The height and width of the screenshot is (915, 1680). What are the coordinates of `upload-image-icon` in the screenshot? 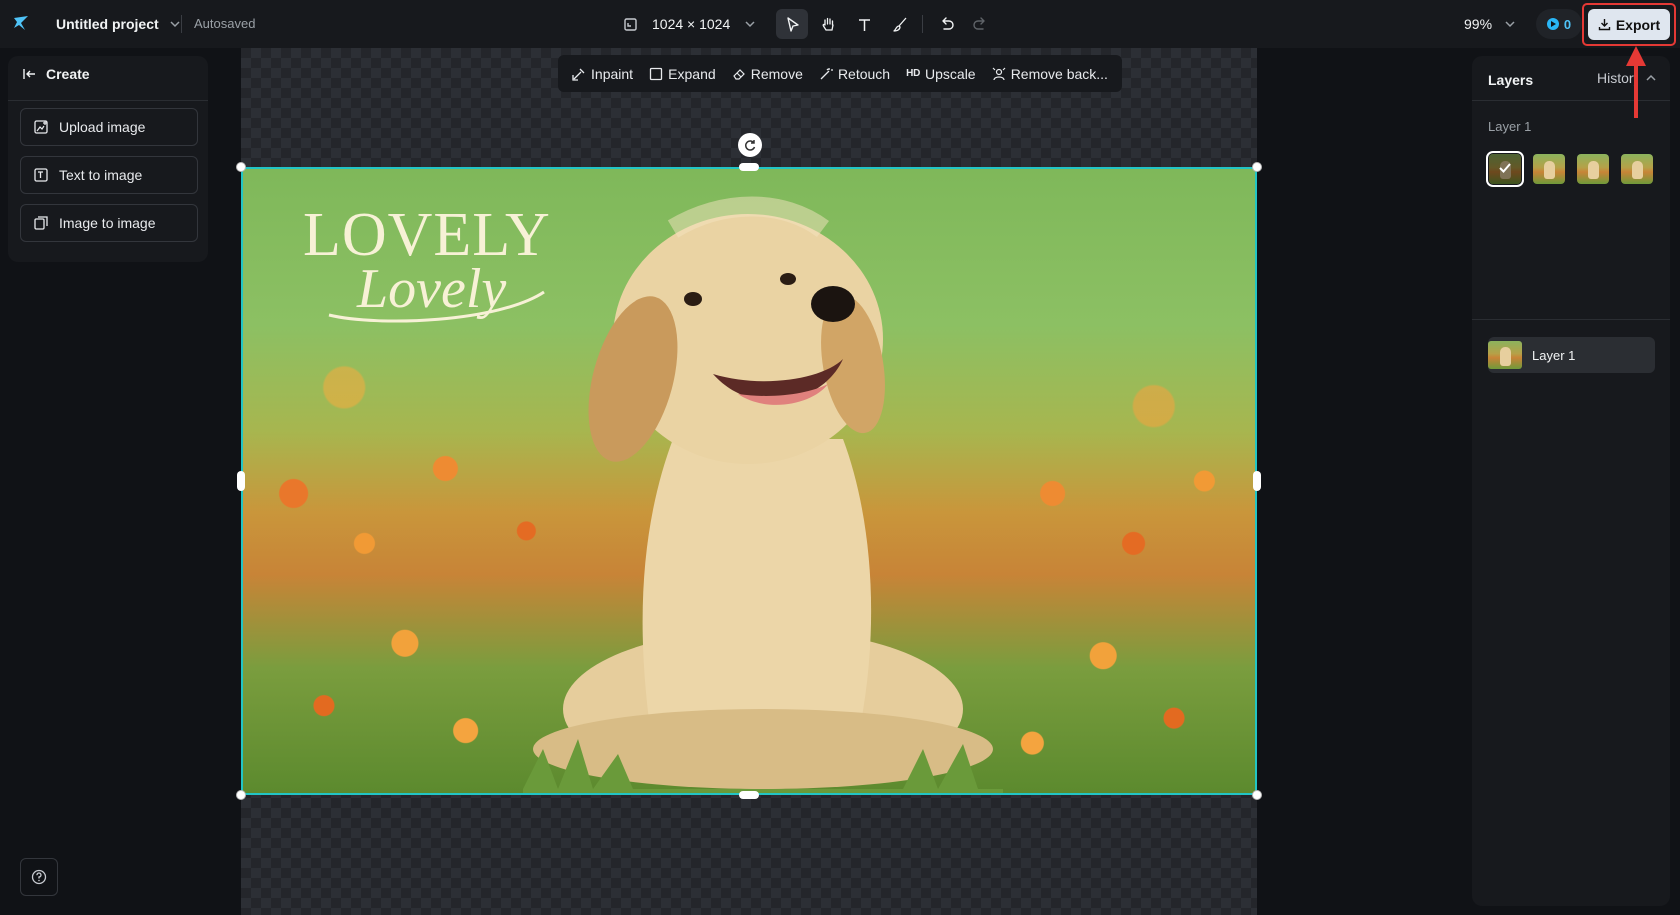 It's located at (41, 127).